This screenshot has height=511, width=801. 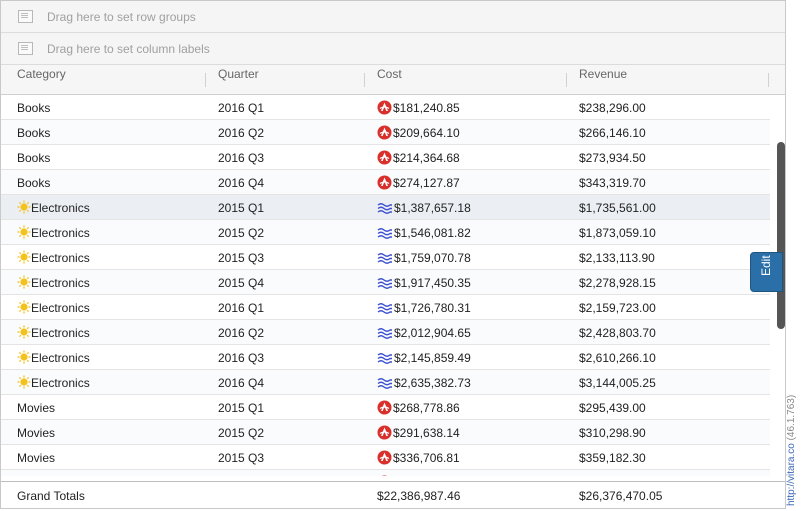 What do you see at coordinates (612, 132) in the screenshot?
I see `revenue-cell: $266,146.10` at bounding box center [612, 132].